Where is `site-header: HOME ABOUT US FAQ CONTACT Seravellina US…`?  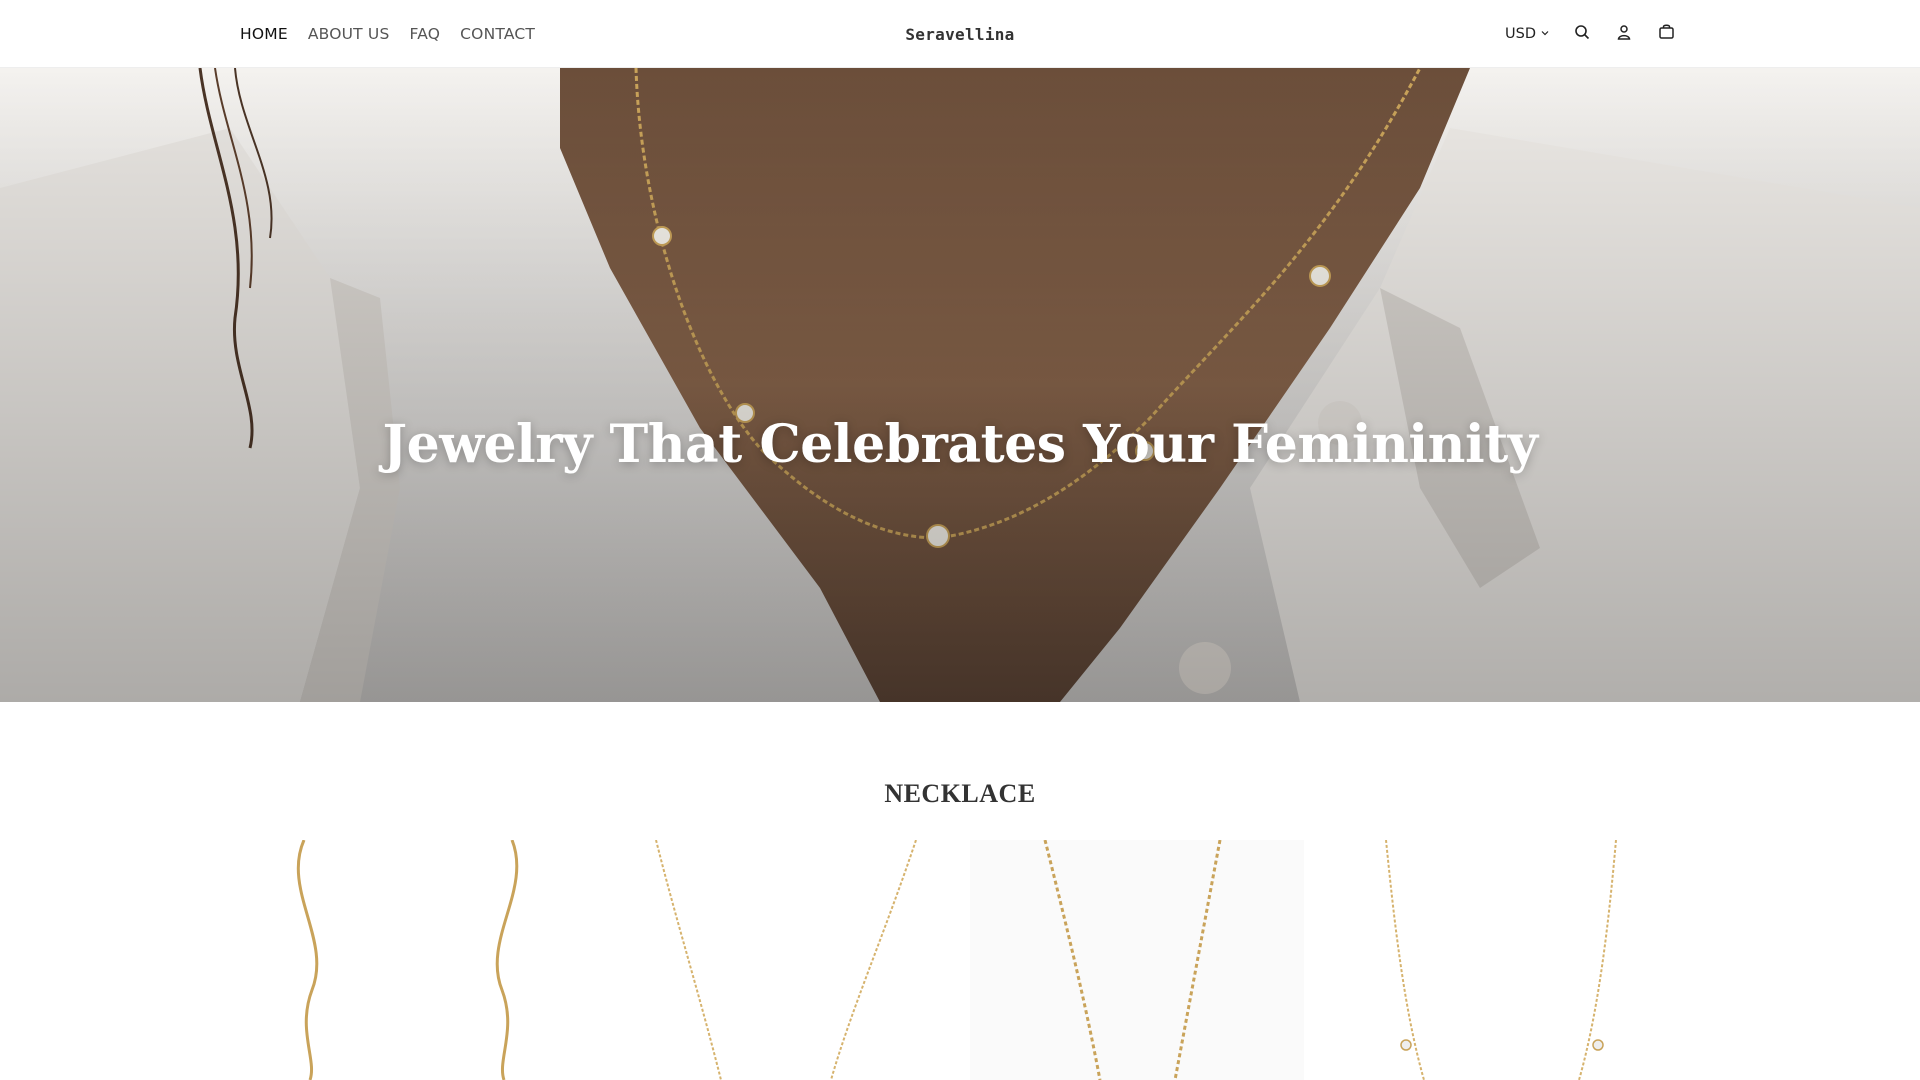 site-header: HOME ABOUT US FAQ CONTACT Seravellina US… is located at coordinates (960, 34).